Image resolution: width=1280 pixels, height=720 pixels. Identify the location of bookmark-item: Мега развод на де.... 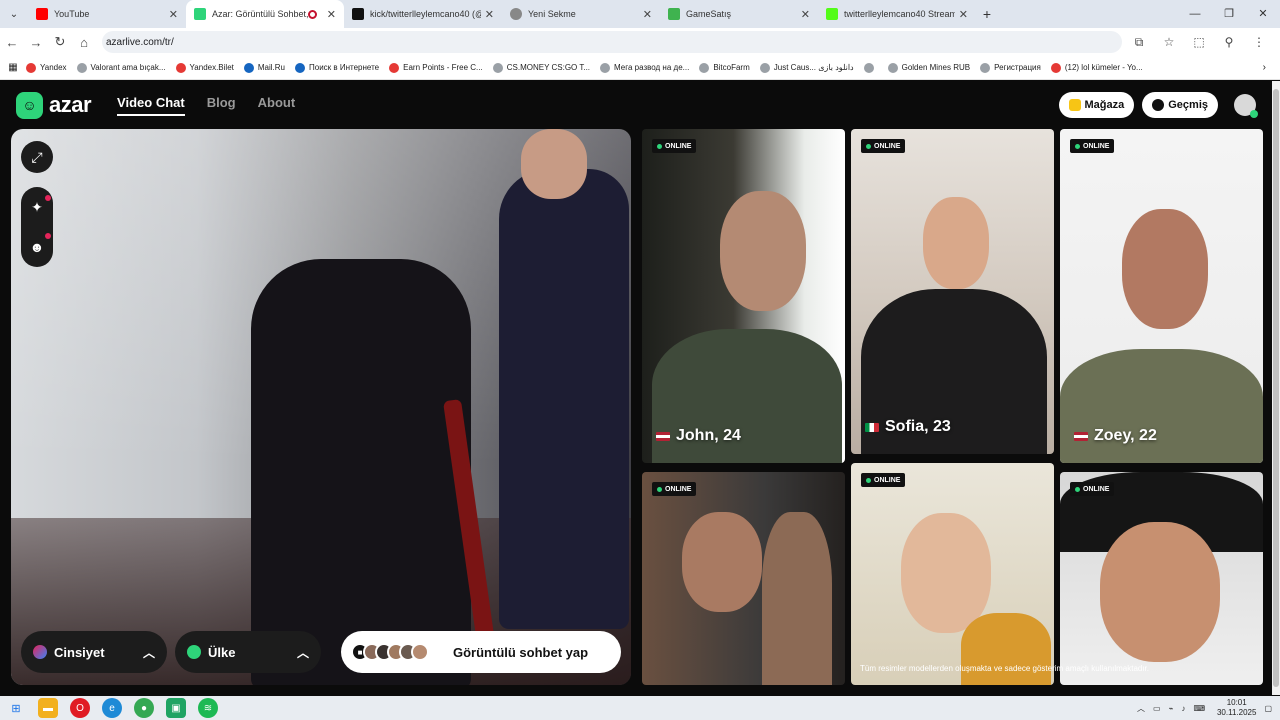
(644, 67).